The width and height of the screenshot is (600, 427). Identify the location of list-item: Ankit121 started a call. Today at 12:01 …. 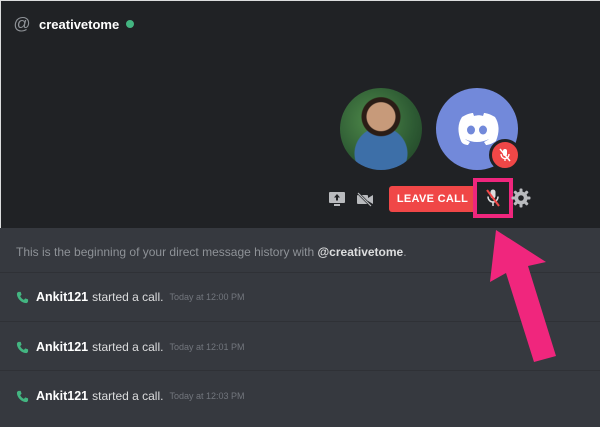
(130, 347).